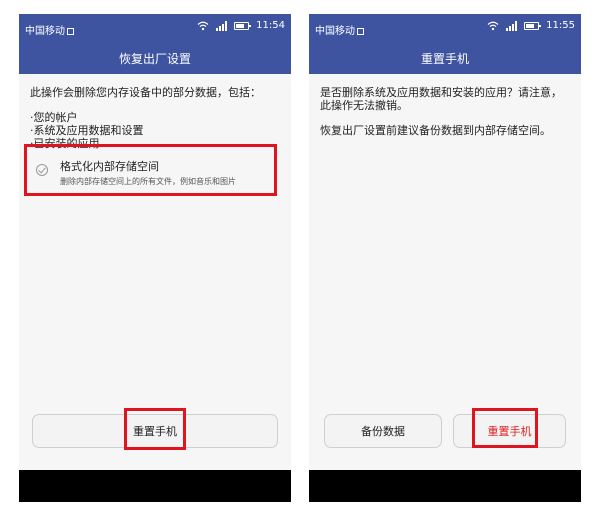  What do you see at coordinates (445, 58) in the screenshot?
I see `page-title: 重置手机` at bounding box center [445, 58].